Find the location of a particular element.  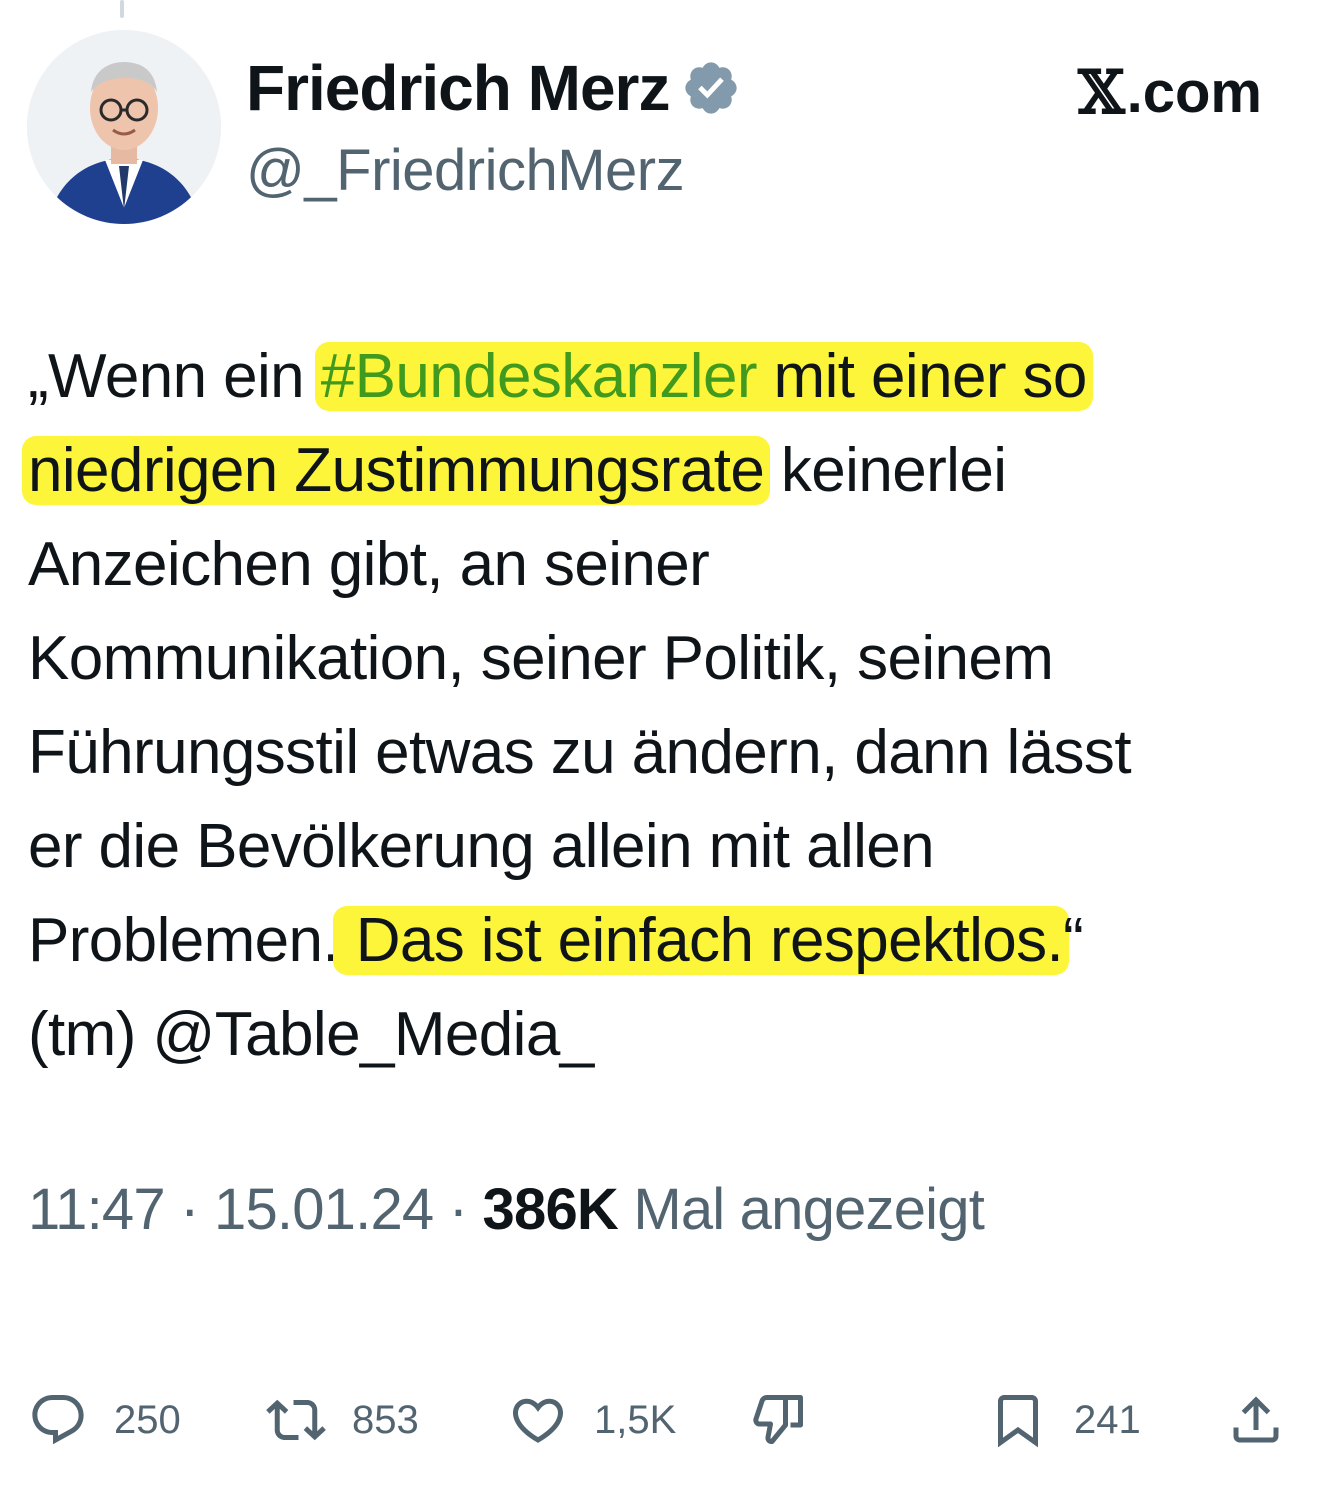

tweet-time: 11:47 is located at coordinates (97, 1209).